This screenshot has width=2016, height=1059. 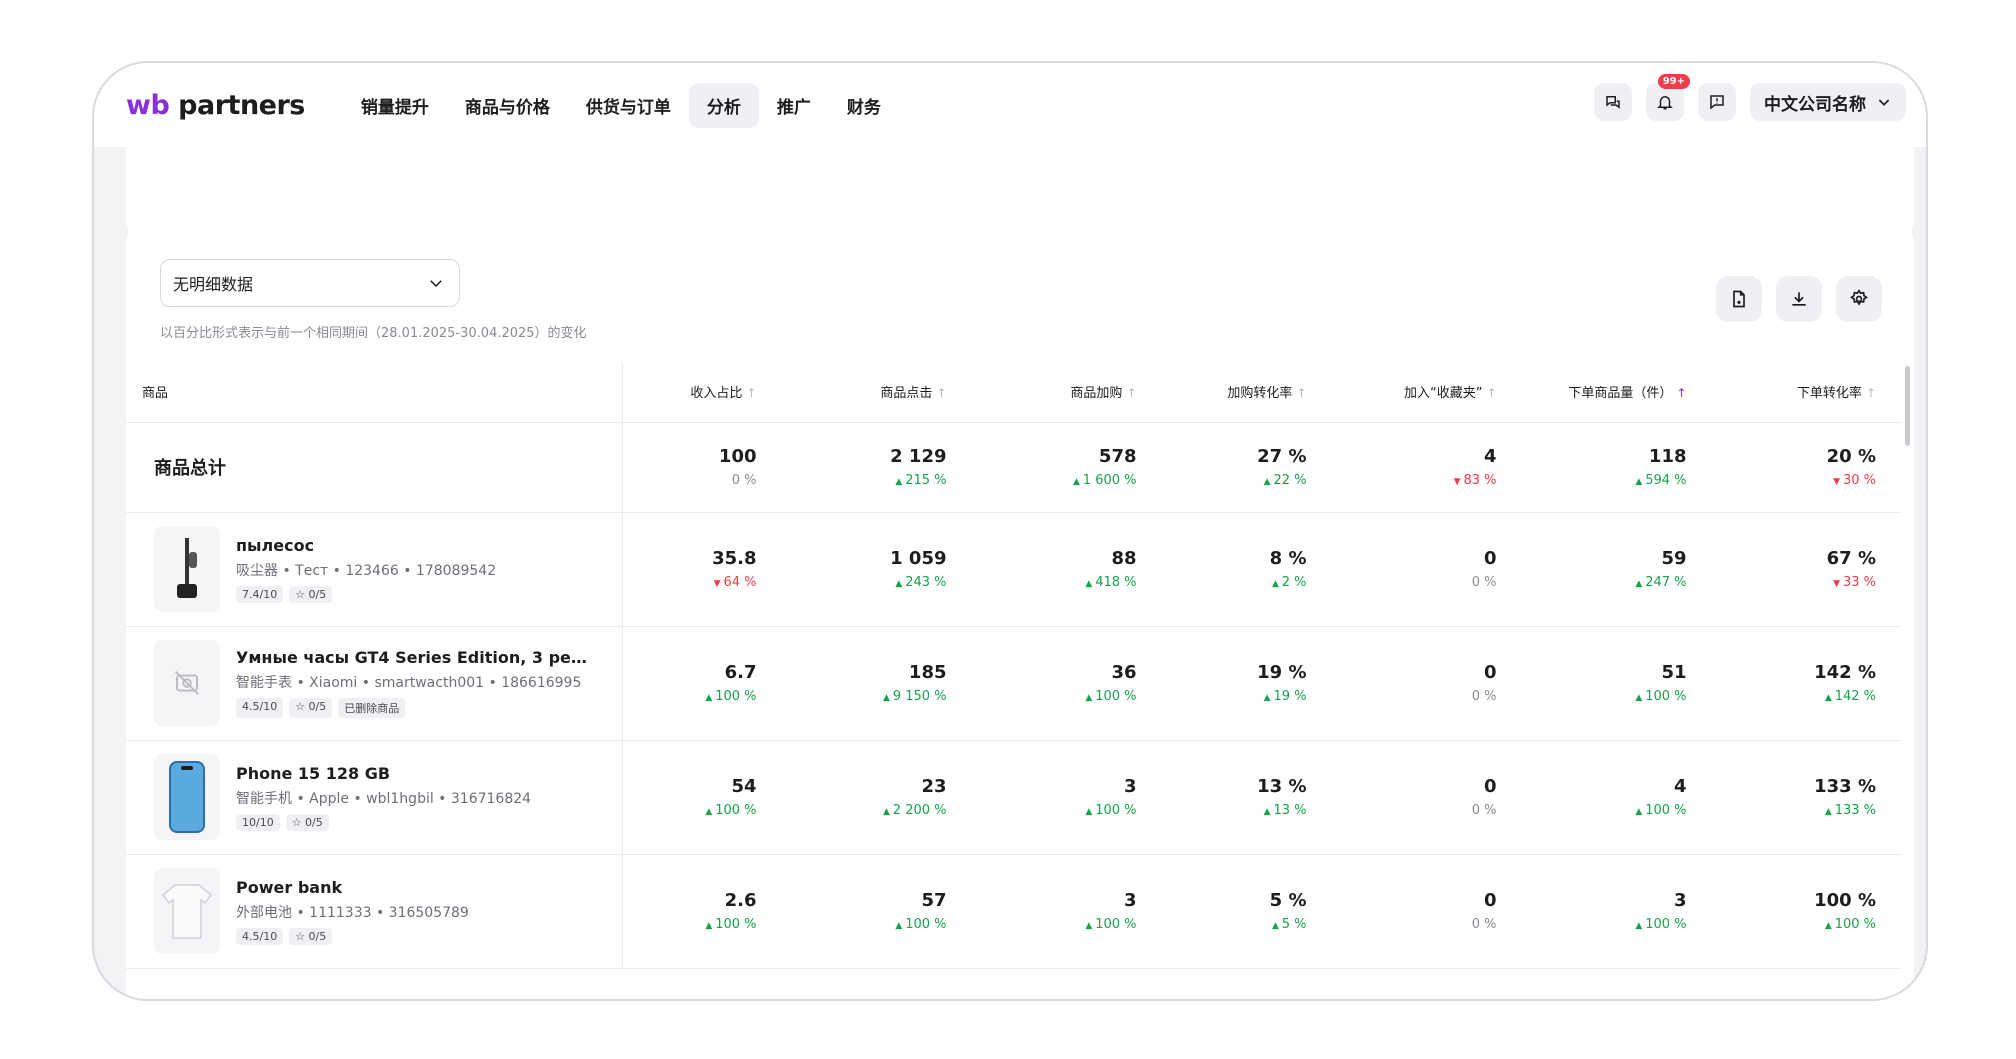 What do you see at coordinates (1290, 810) in the screenshot?
I see `change-text: 13 %` at bounding box center [1290, 810].